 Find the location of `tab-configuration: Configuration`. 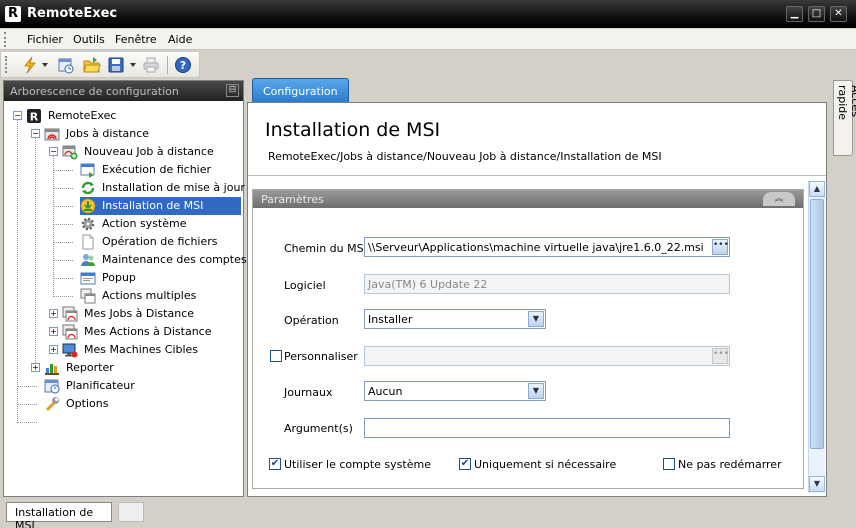

tab-configuration: Configuration is located at coordinates (300, 90).